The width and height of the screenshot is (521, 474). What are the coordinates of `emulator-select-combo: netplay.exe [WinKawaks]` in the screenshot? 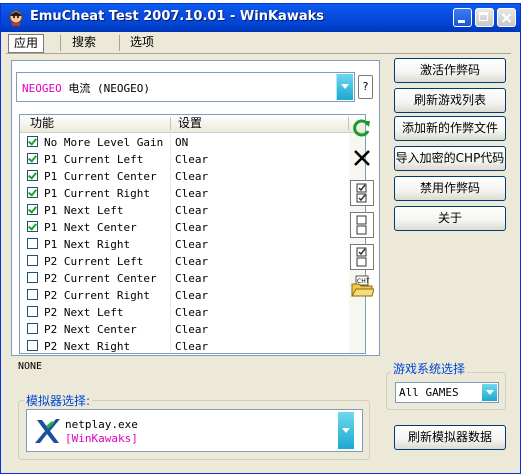 It's located at (194, 430).